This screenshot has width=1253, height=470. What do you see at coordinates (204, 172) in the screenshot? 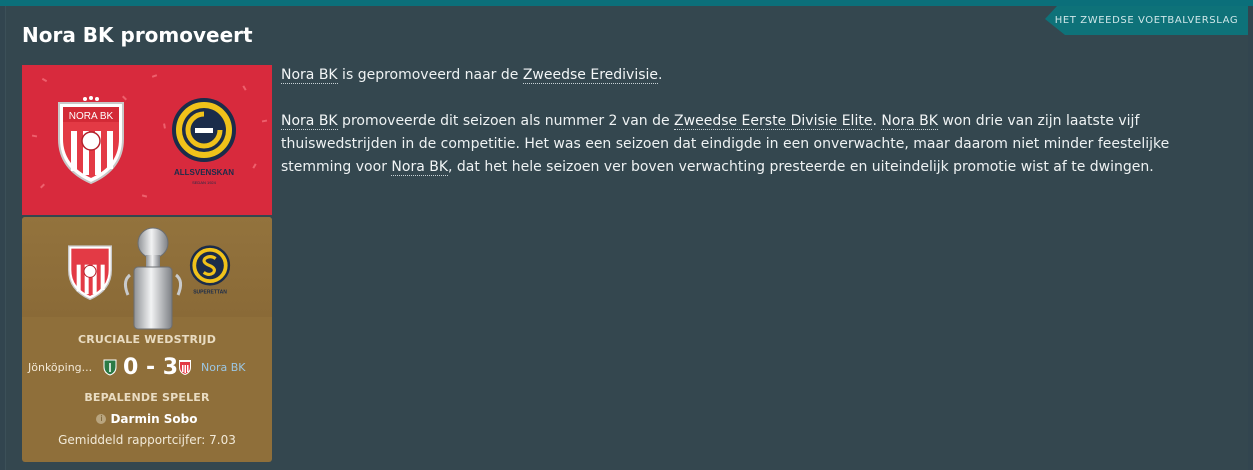
I see `league-logo-text: ALLSVENSKAN` at bounding box center [204, 172].